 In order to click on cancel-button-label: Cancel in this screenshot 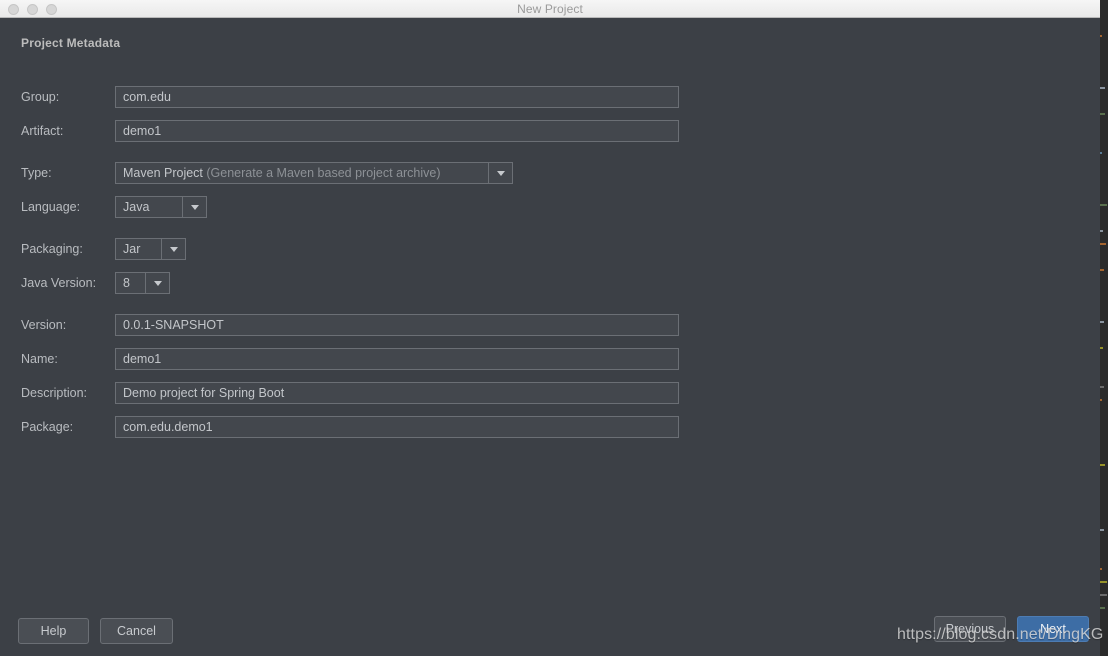, I will do `click(136, 631)`.